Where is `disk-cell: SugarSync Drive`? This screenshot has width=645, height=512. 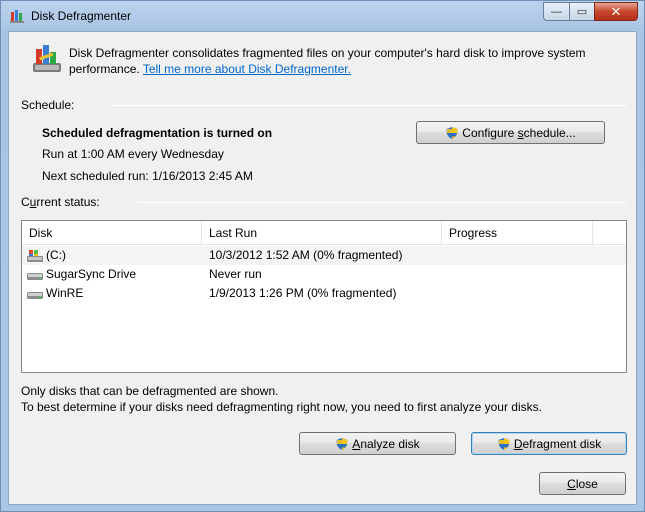 disk-cell: SugarSync Drive is located at coordinates (112, 274).